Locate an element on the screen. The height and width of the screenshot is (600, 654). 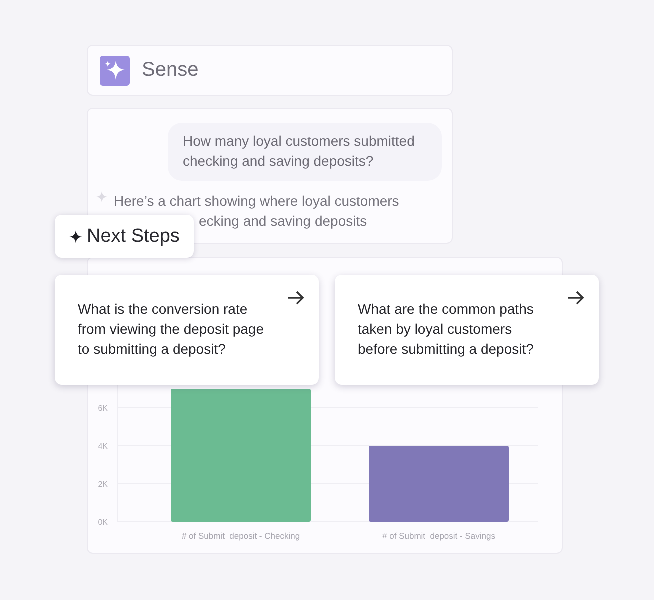
assistant-message: ecking and saving deposits is located at coordinates (283, 221).